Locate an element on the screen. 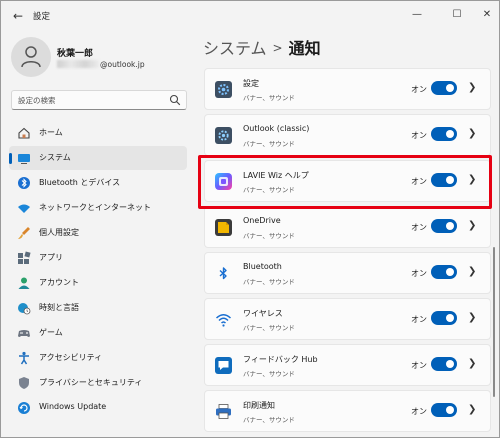 This screenshot has width=500, height=438. sidebar-item-accounts: アカウント is located at coordinates (98, 283).